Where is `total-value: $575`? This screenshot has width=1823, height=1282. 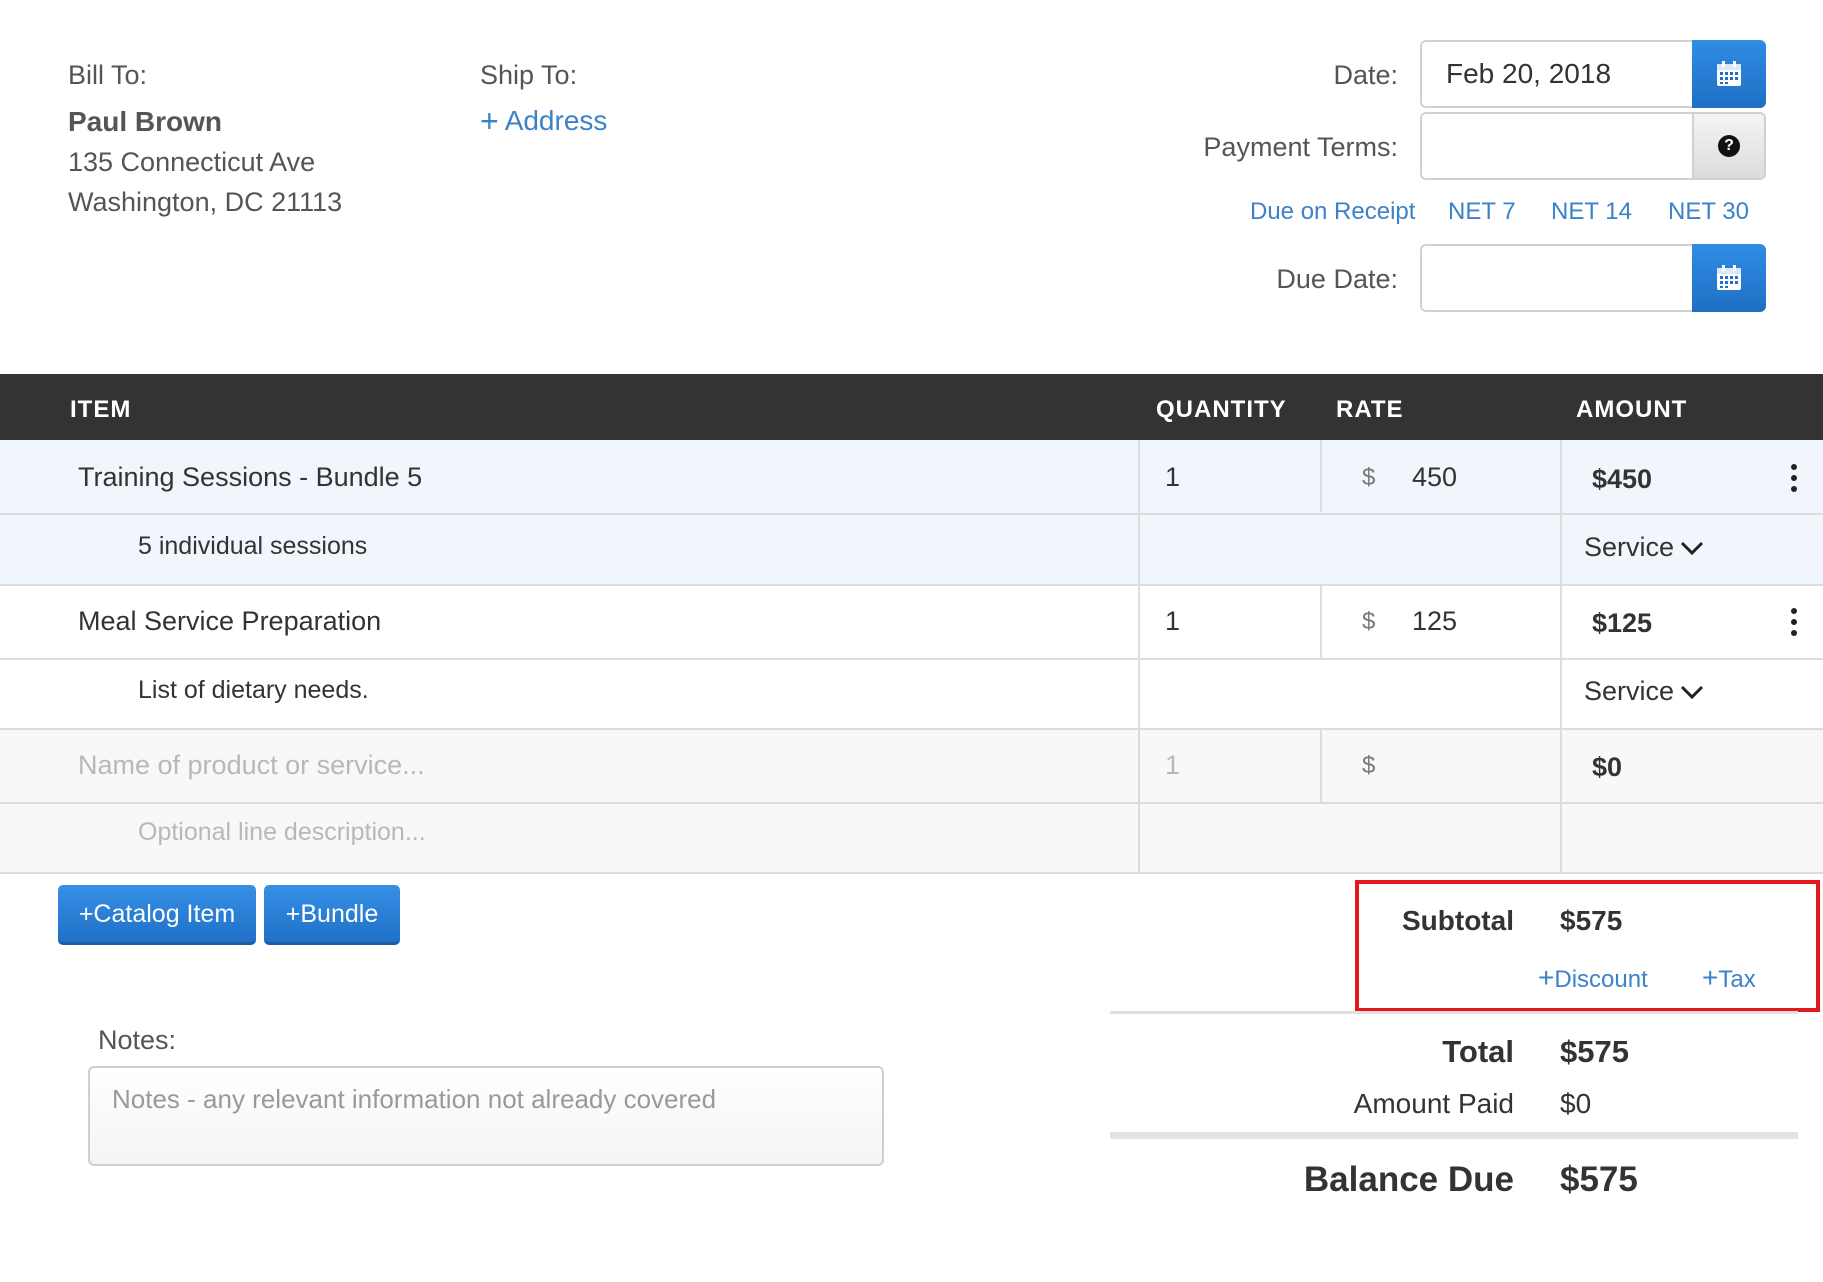
total-value: $575 is located at coordinates (1594, 1051).